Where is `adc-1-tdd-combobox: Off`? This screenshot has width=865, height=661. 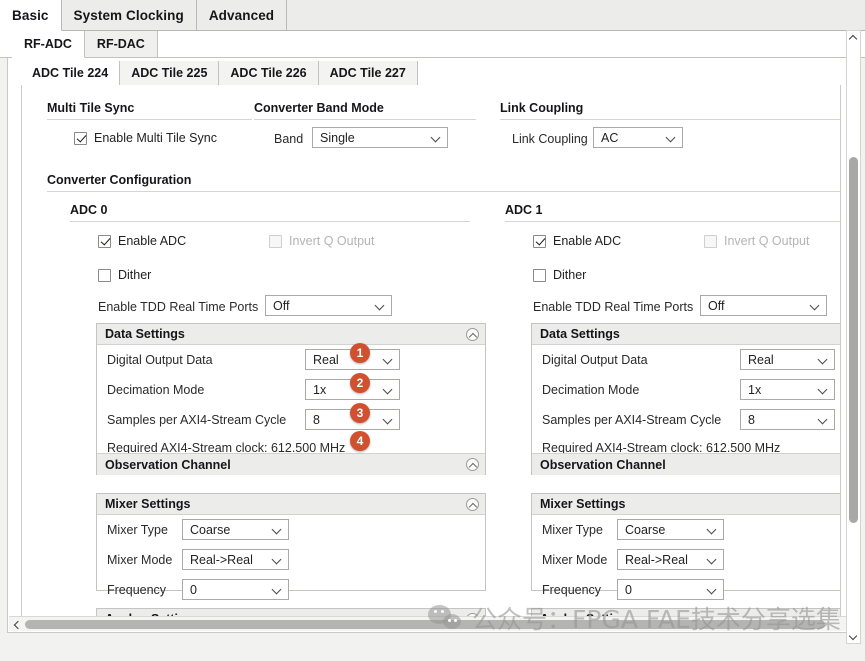
adc-1-tdd-combobox: Off is located at coordinates (763, 305).